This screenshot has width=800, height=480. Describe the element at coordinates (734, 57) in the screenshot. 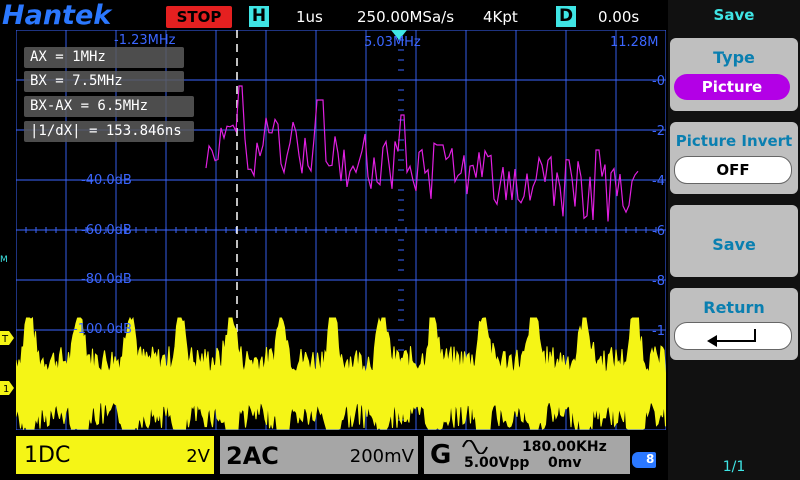

I see `type-label: Type` at that location.